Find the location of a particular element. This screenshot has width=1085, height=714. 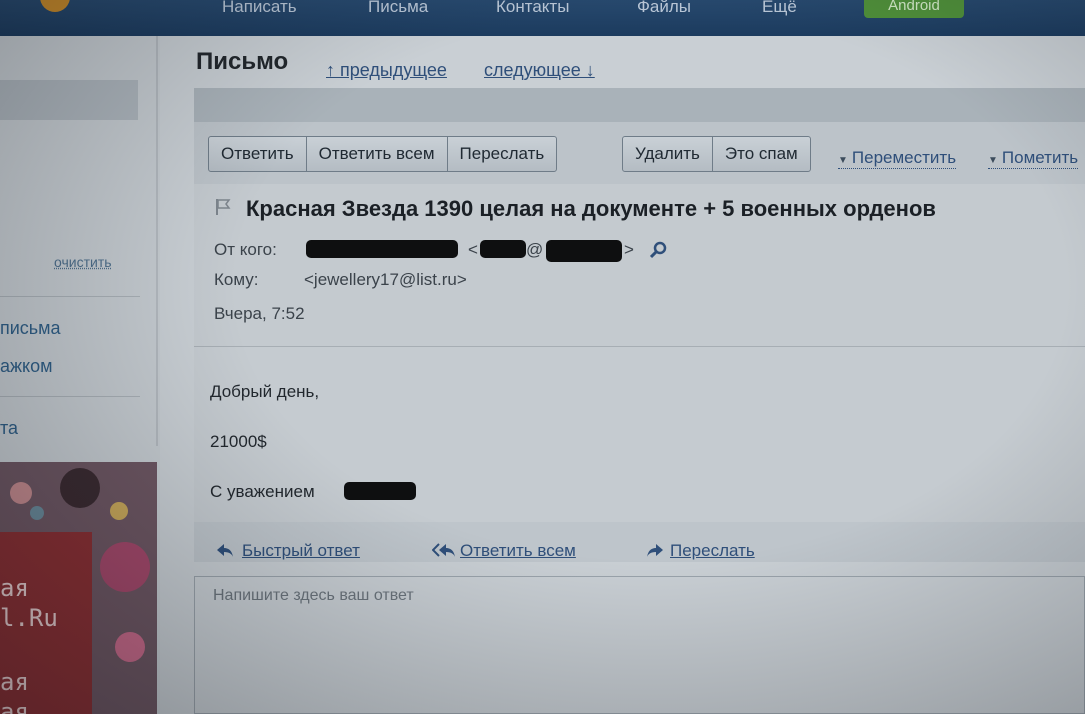

header-band is located at coordinates (639, 105).